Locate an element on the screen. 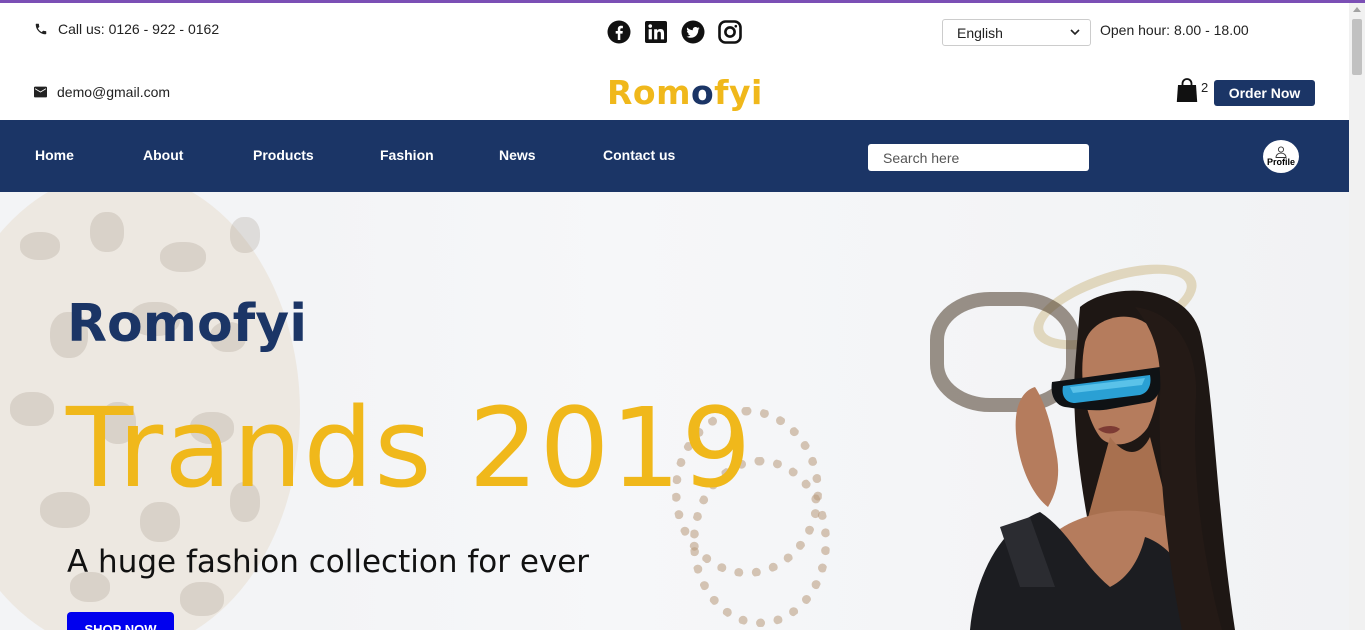  nav-item-products: Products is located at coordinates (283, 155).